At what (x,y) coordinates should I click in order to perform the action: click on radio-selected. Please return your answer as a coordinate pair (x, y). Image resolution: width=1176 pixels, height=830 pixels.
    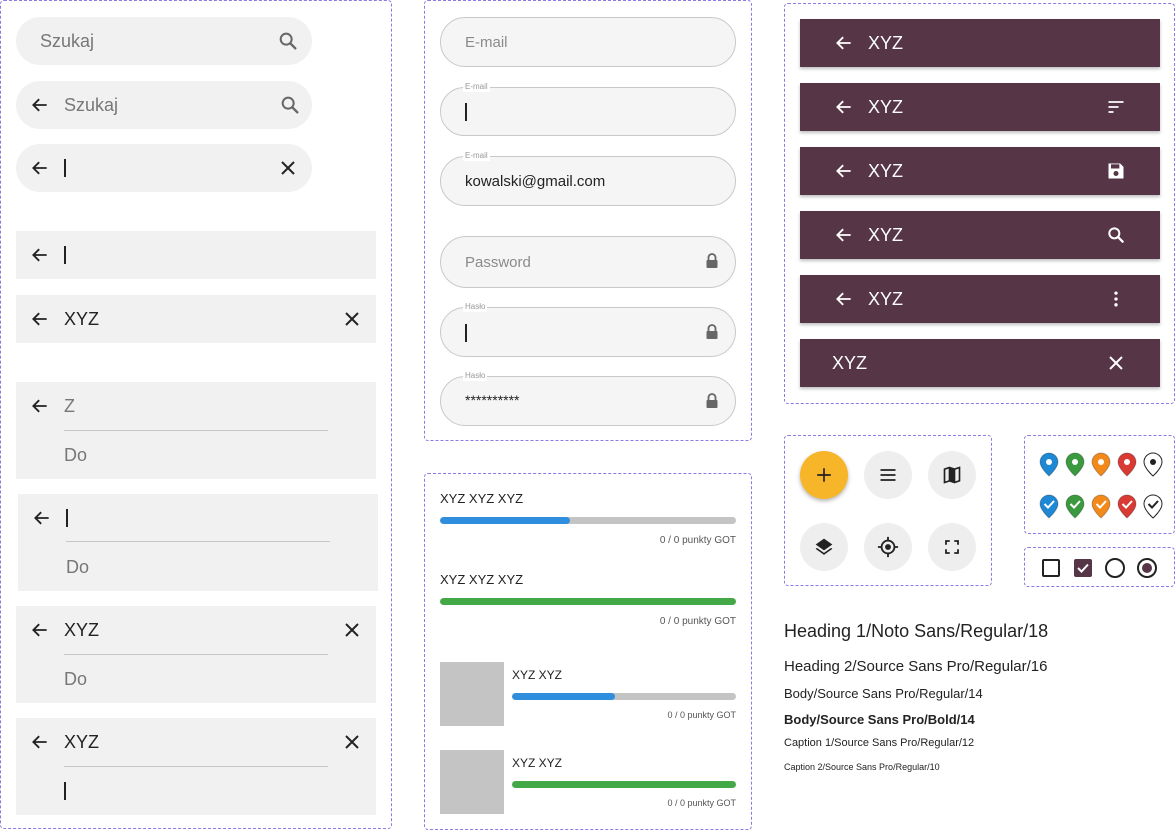
    Looking at the image, I should click on (1147, 568).